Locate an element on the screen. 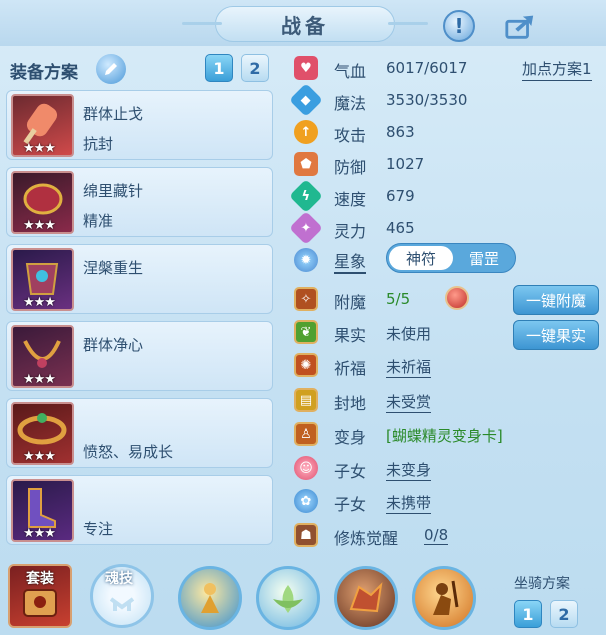 The width and height of the screenshot is (606, 635). title-plate: 战备 is located at coordinates (305, 24).